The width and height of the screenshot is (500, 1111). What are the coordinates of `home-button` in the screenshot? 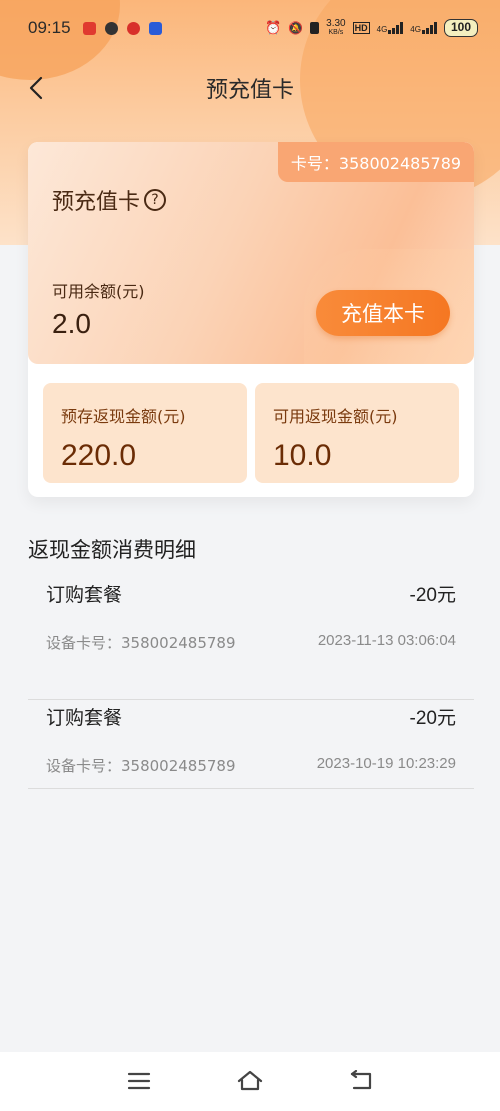 It's located at (250, 1081).